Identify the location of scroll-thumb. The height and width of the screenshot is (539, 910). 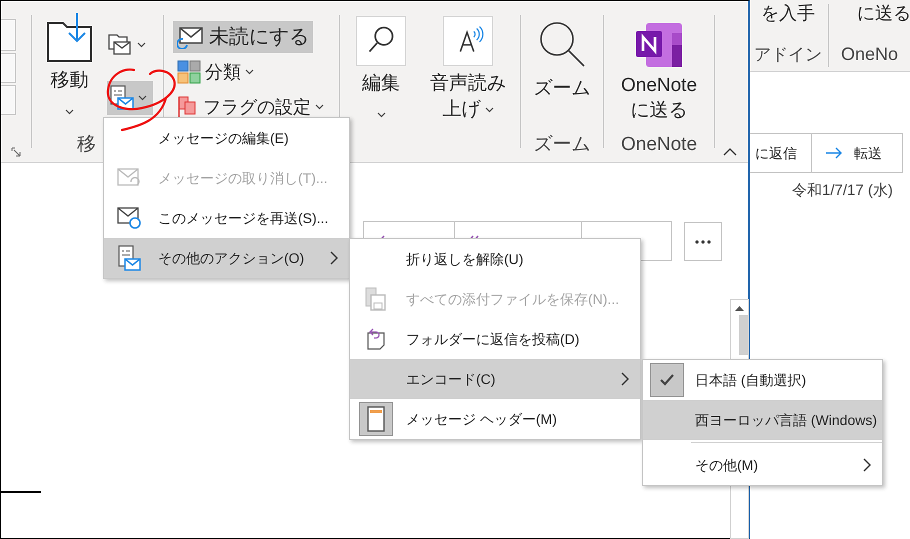
(743, 335).